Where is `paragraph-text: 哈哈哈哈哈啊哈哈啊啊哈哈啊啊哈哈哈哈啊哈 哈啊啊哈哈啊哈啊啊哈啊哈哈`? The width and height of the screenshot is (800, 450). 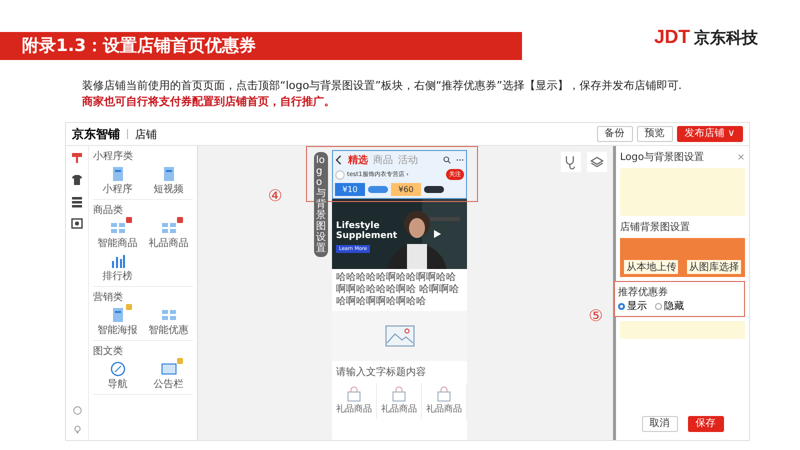
paragraph-text: 哈哈哈哈哈啊哈哈啊啊哈哈啊啊哈哈哈哈啊哈 哈啊啊哈哈啊哈啊啊哈啊哈哈 is located at coordinates (397, 290).